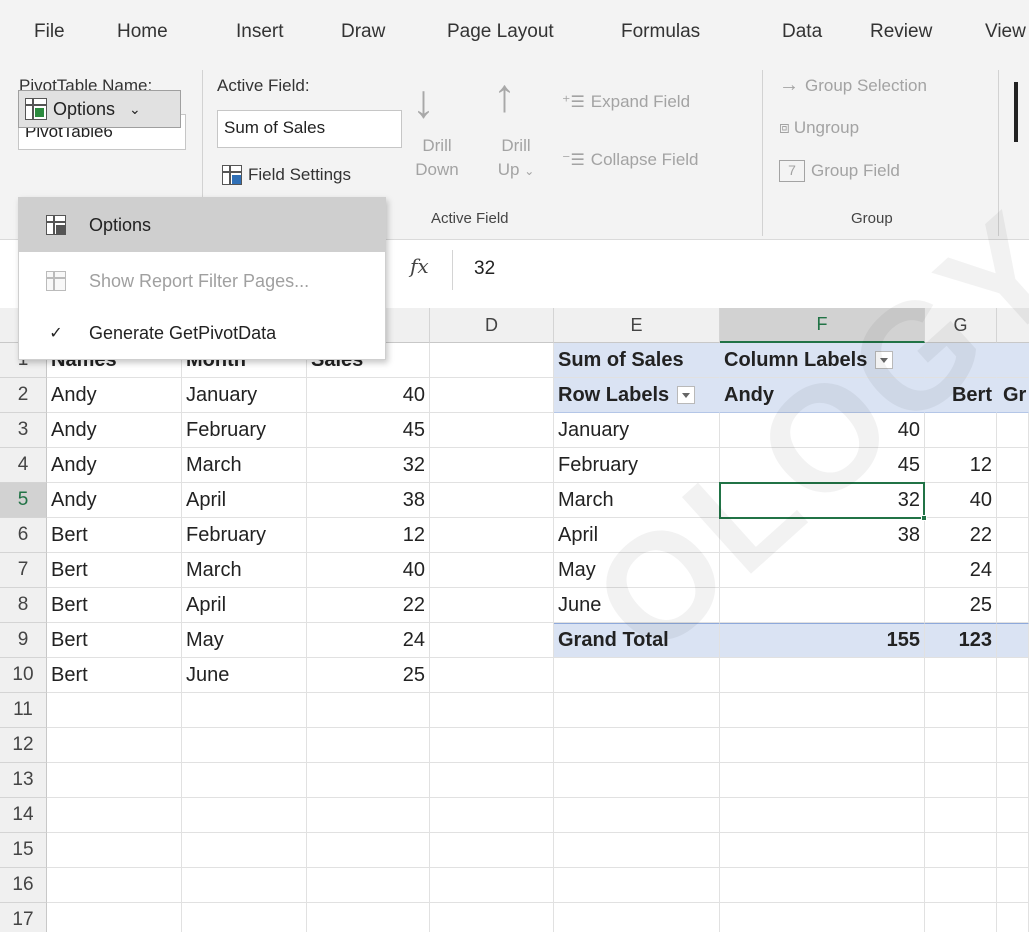 The image size is (1029, 932). What do you see at coordinates (822, 325) in the screenshot?
I see `column-header-f: F` at bounding box center [822, 325].